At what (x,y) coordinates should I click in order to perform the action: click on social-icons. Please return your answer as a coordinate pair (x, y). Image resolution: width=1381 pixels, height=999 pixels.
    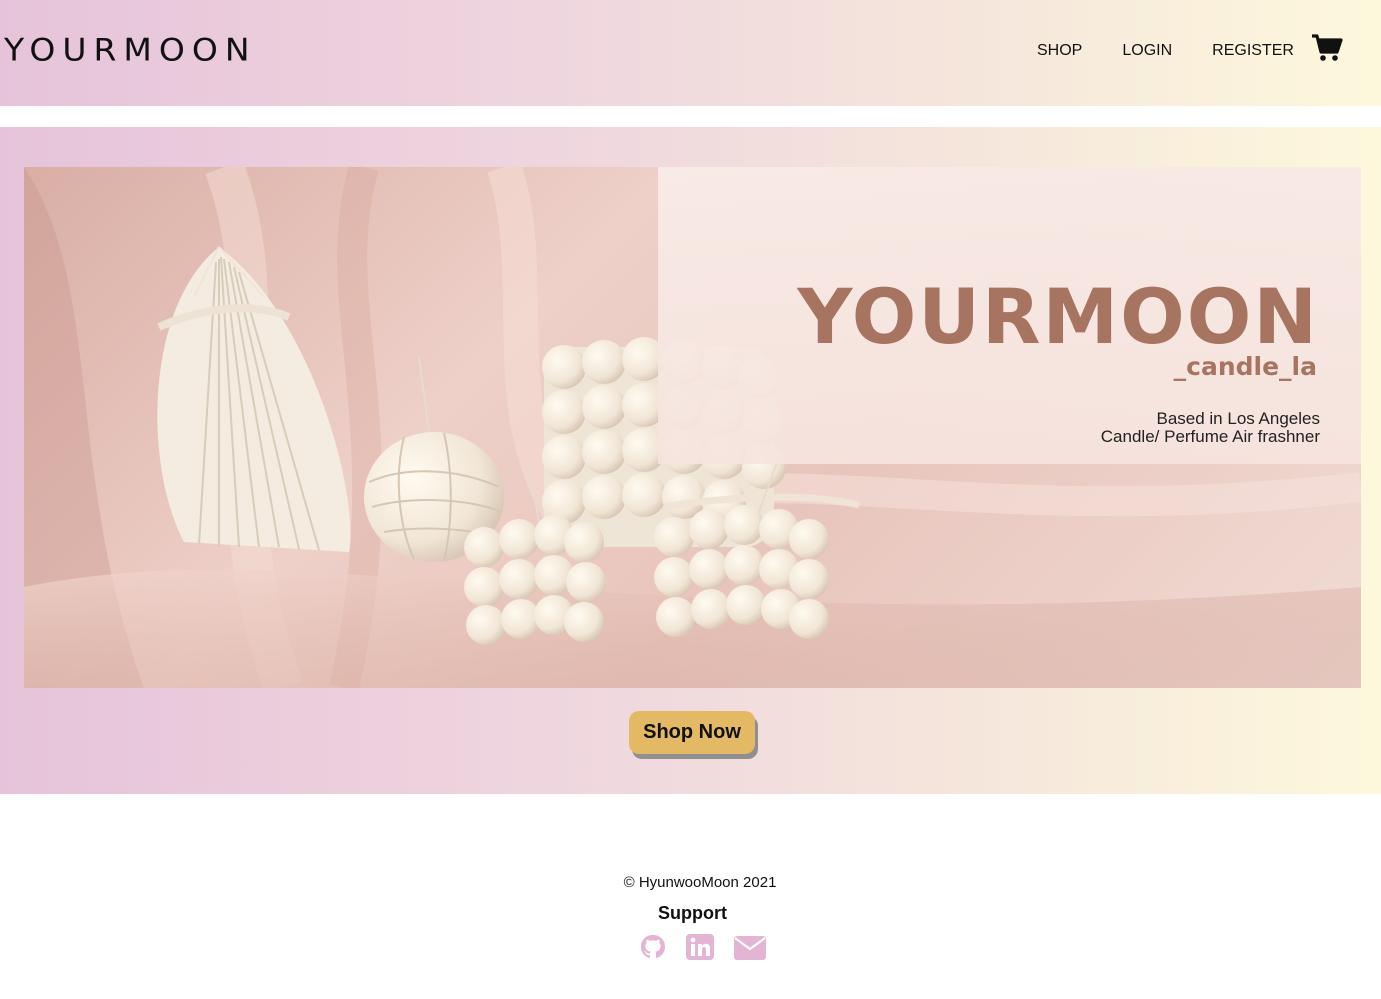
    Looking at the image, I should click on (712, 949).